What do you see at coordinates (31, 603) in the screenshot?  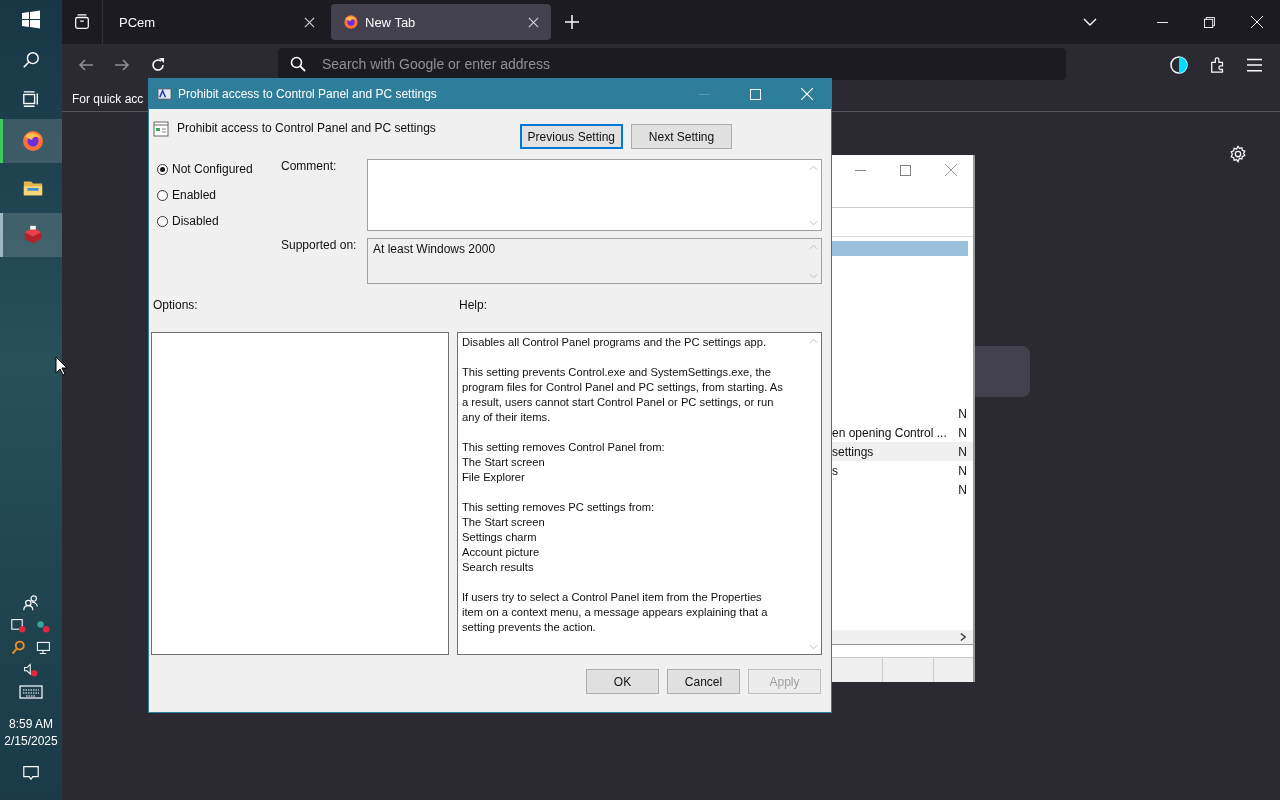 I see `people-icon` at bounding box center [31, 603].